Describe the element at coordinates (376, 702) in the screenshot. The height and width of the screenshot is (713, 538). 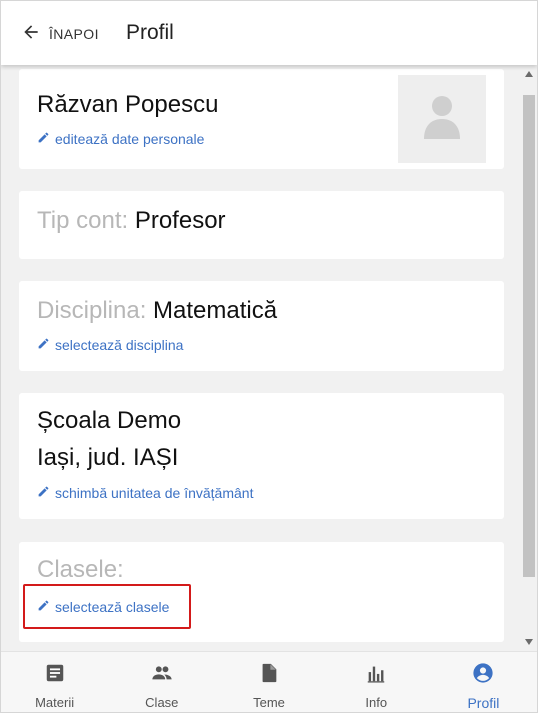
I see `nav-label: Info` at that location.